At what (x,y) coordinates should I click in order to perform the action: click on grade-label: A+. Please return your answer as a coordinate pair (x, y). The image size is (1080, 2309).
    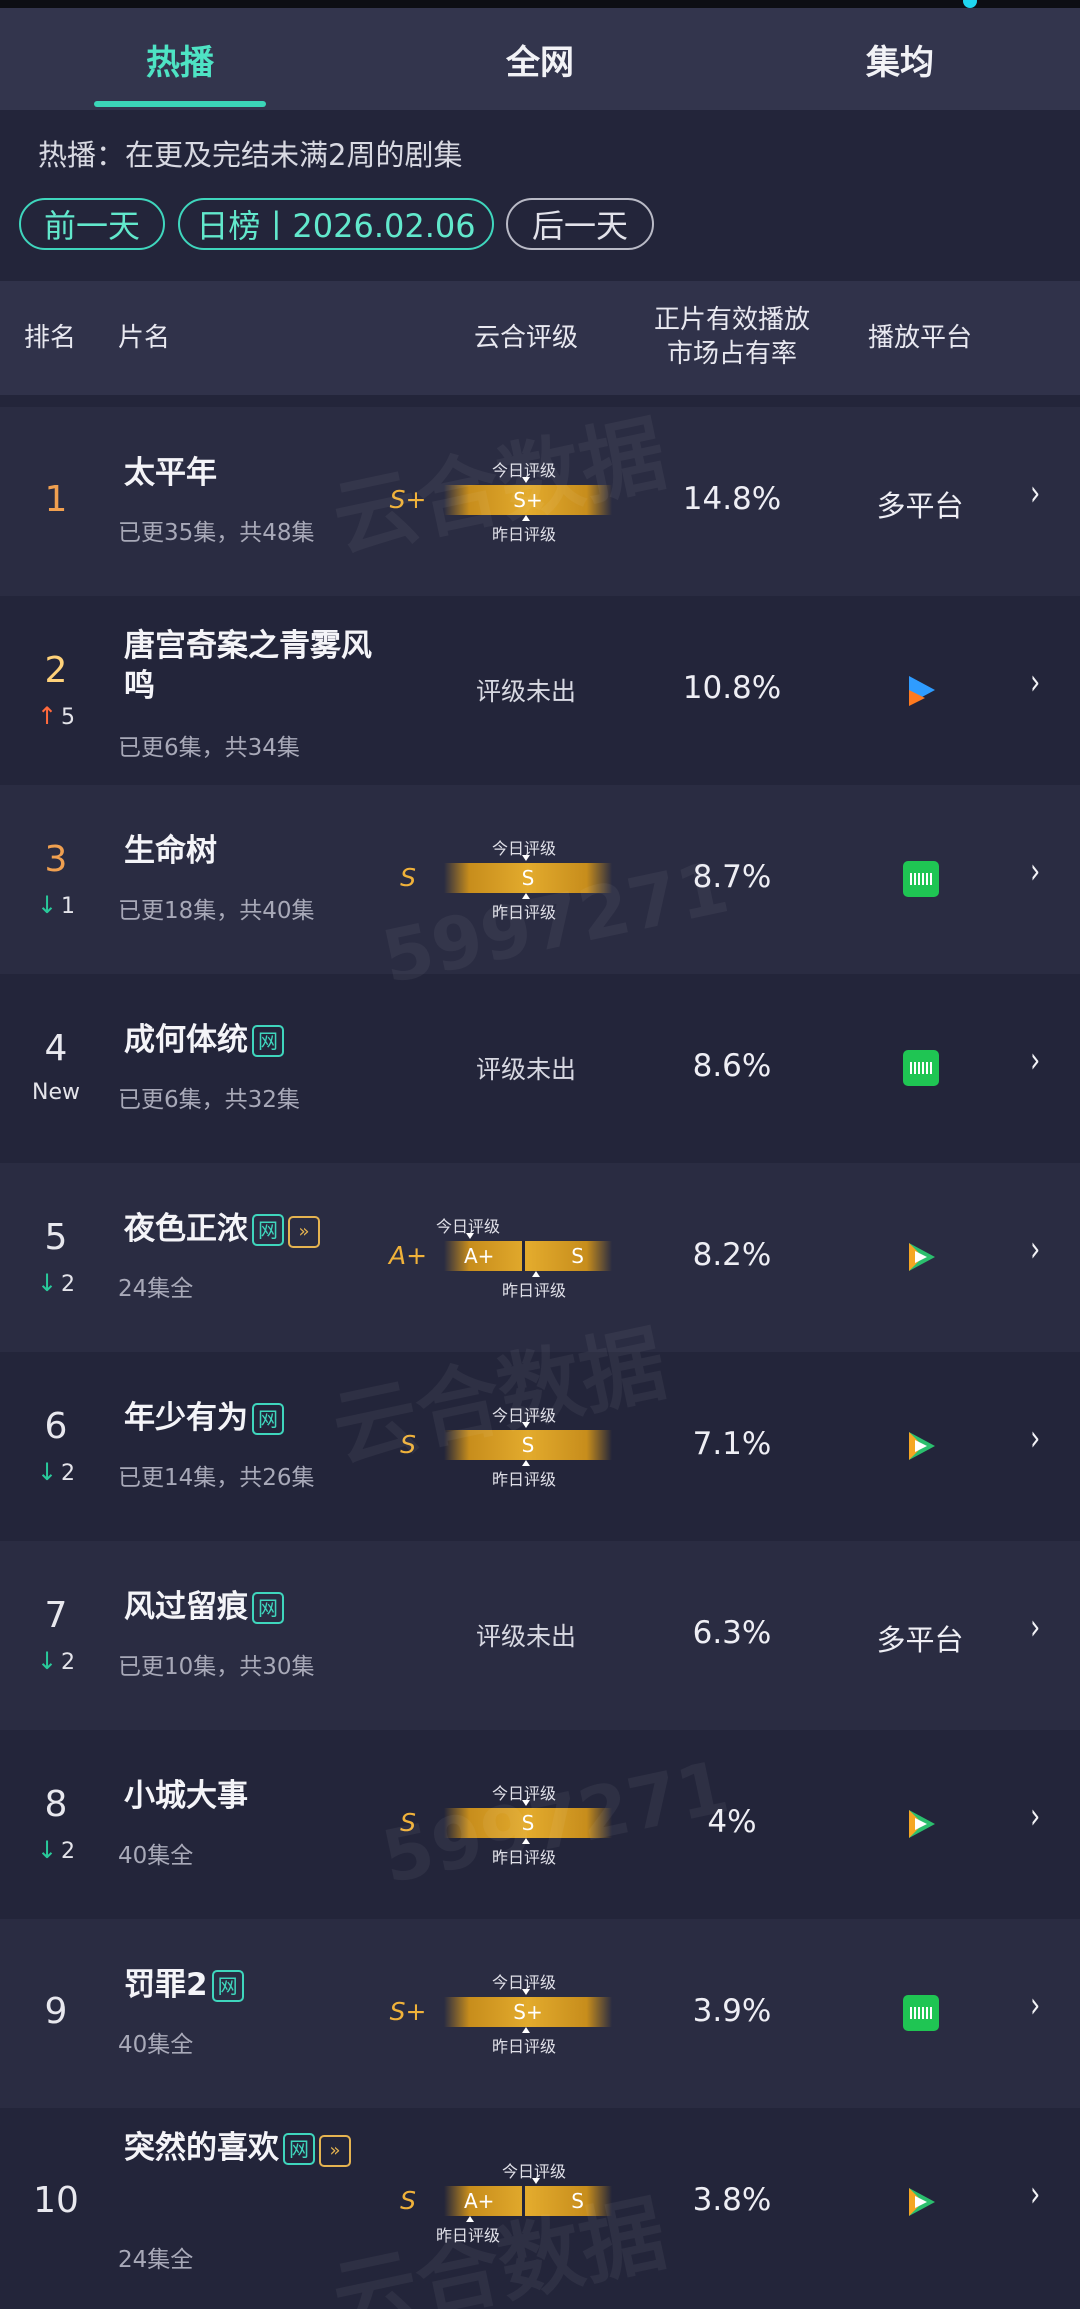
    Looking at the image, I should click on (408, 1255).